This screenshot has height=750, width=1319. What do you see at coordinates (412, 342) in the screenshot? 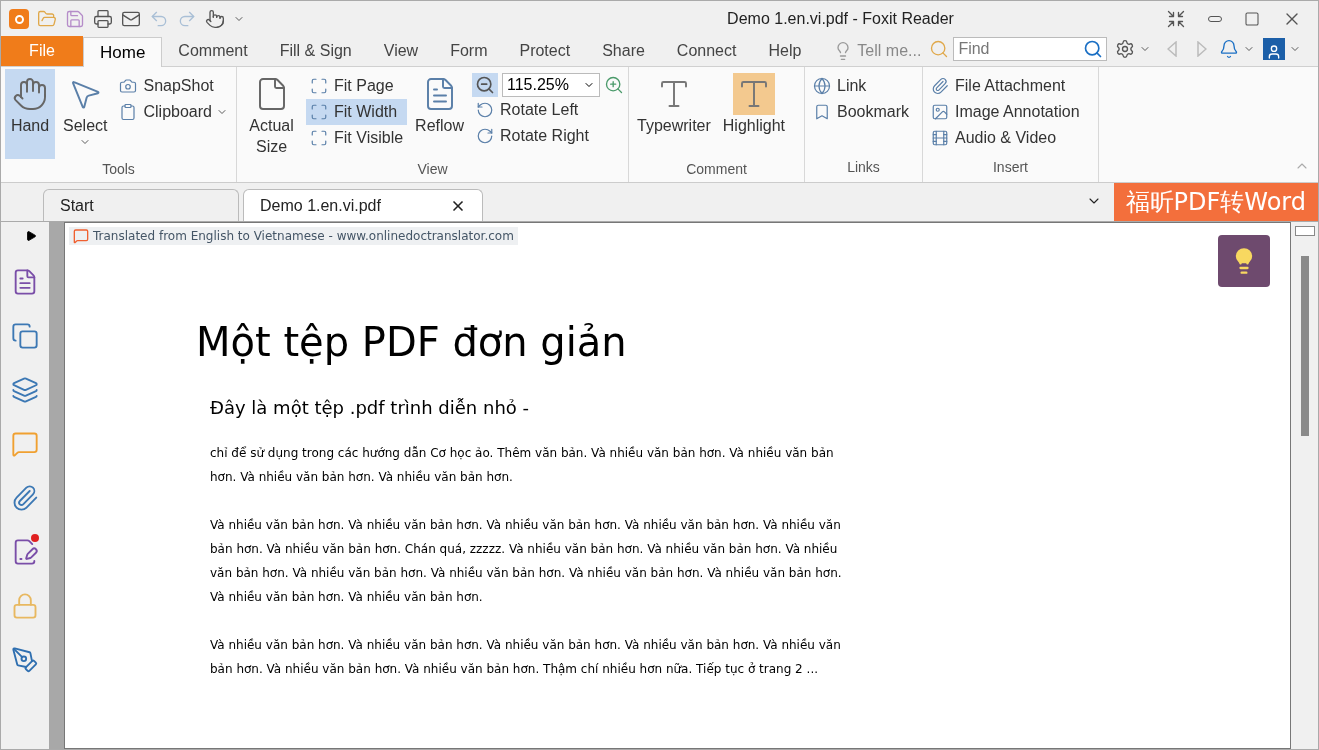
I see `document-title: Một tệp PDF đơn giản` at bounding box center [412, 342].